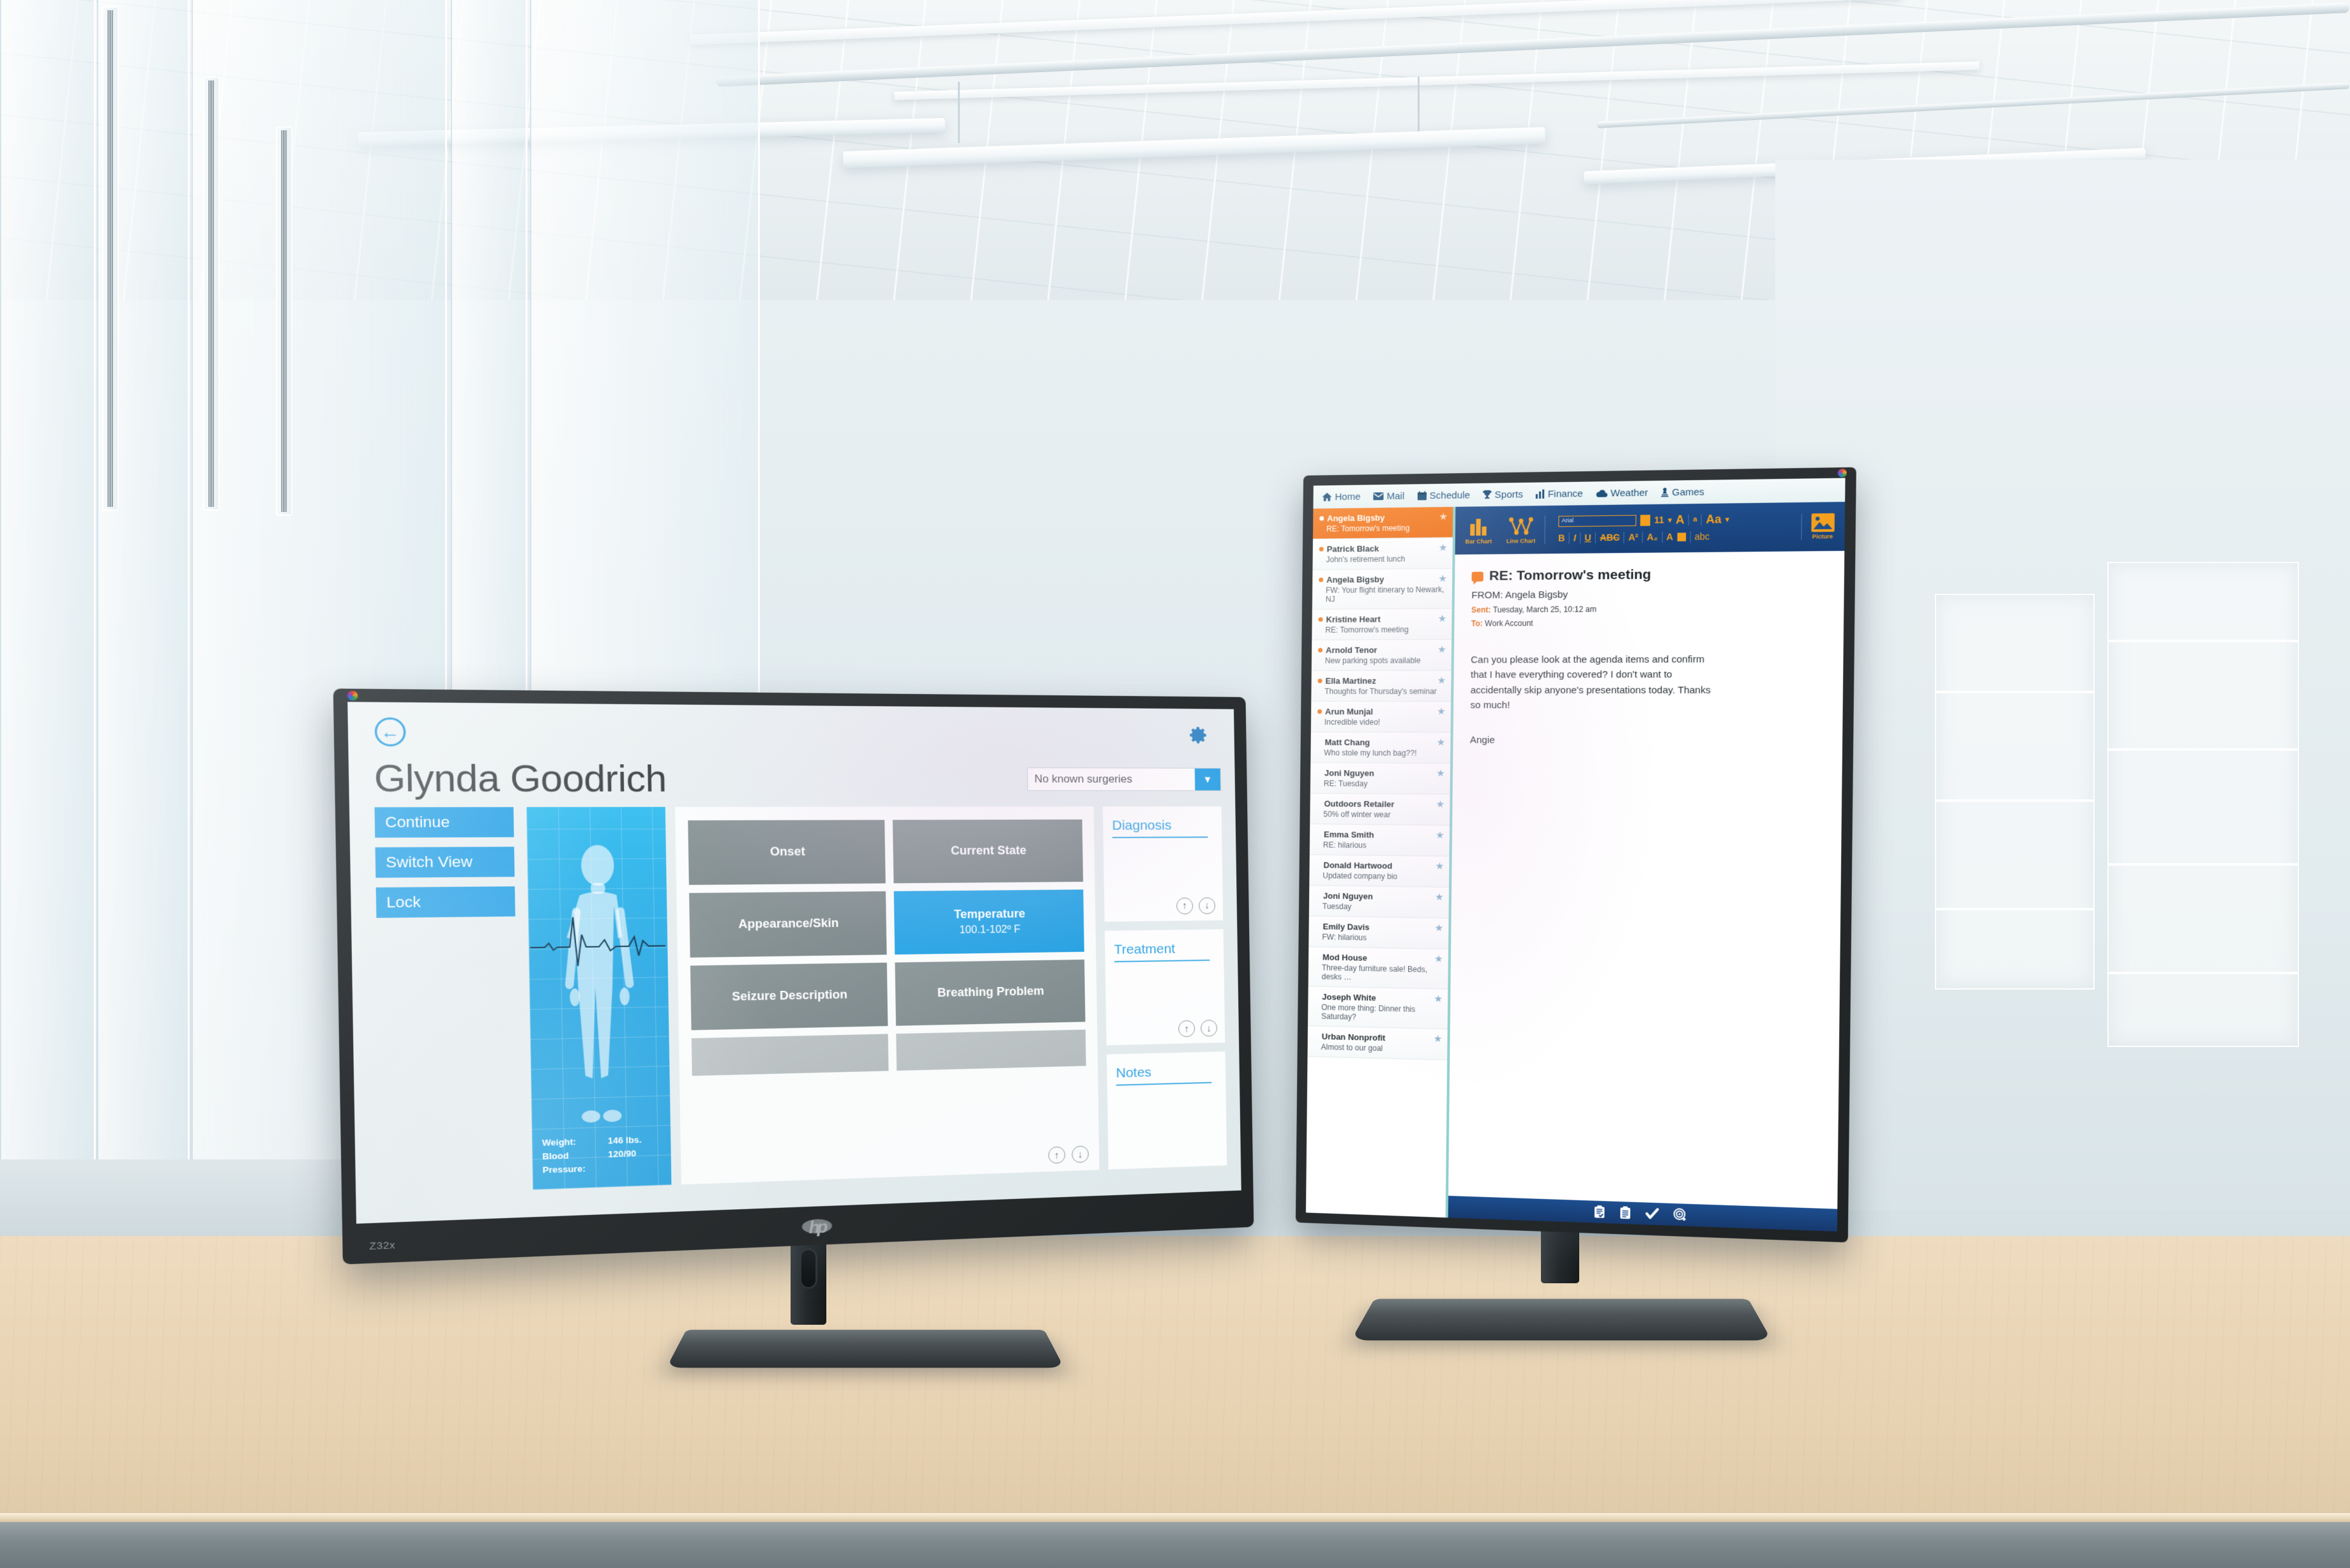 Image resolution: width=2350 pixels, height=1568 pixels. What do you see at coordinates (1669, 537) in the screenshot?
I see `text-color-button: A` at bounding box center [1669, 537].